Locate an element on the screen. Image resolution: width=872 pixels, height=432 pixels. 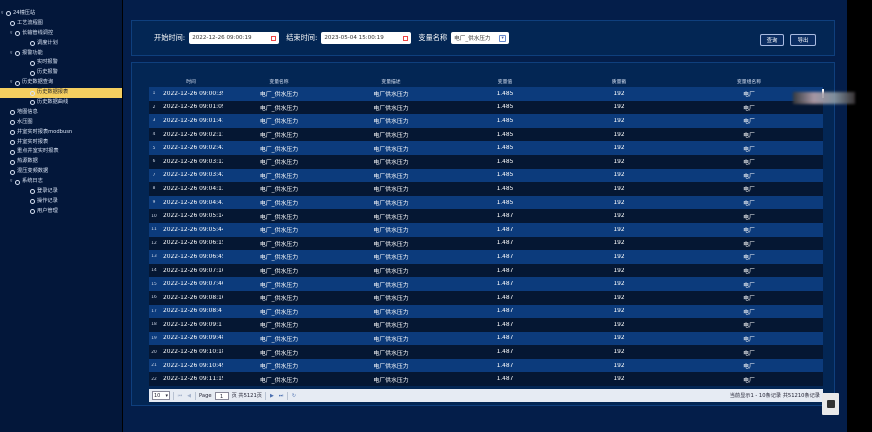
prev-page-icon: ◀ is located at coordinates (189, 396).